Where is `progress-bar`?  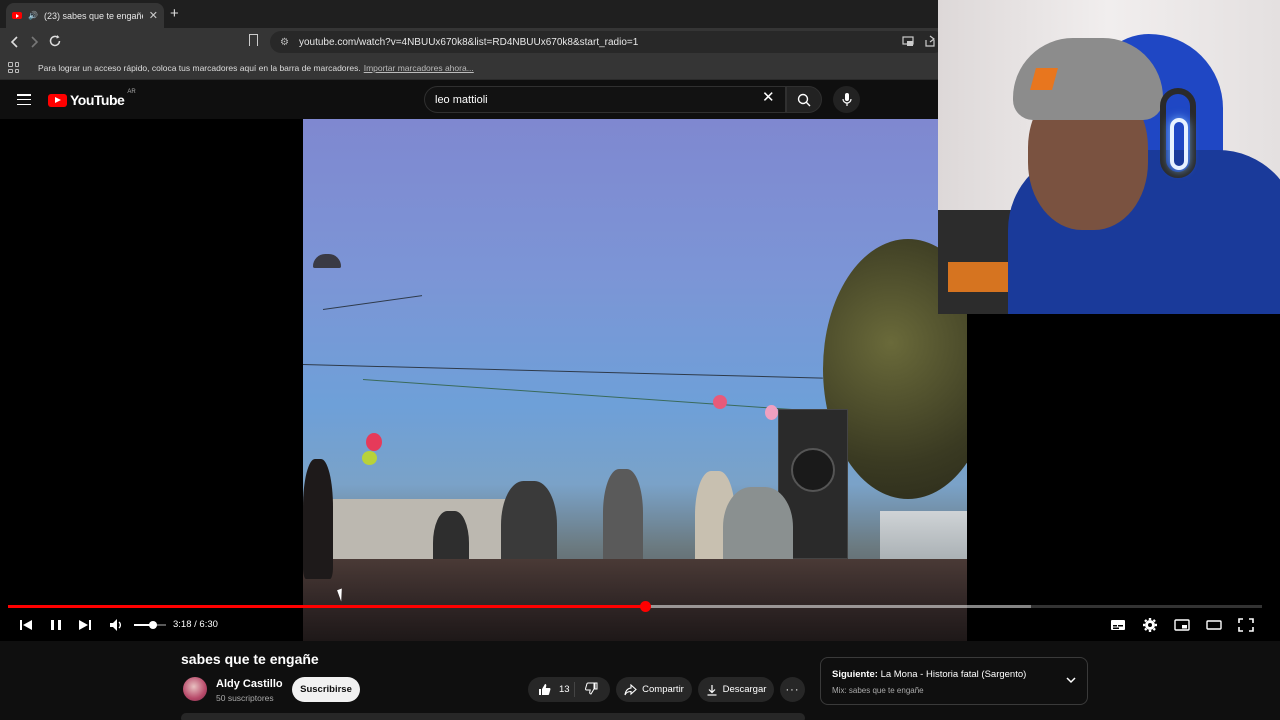
progress-bar is located at coordinates (635, 606).